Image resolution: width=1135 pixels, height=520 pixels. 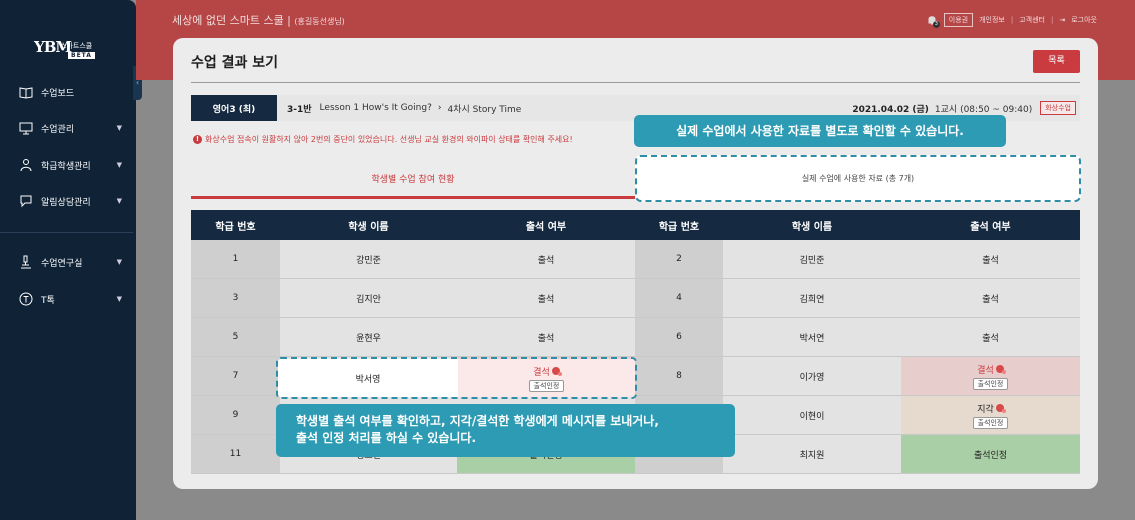 I want to click on attendance-status-late: 지각, so click(x=991, y=408).